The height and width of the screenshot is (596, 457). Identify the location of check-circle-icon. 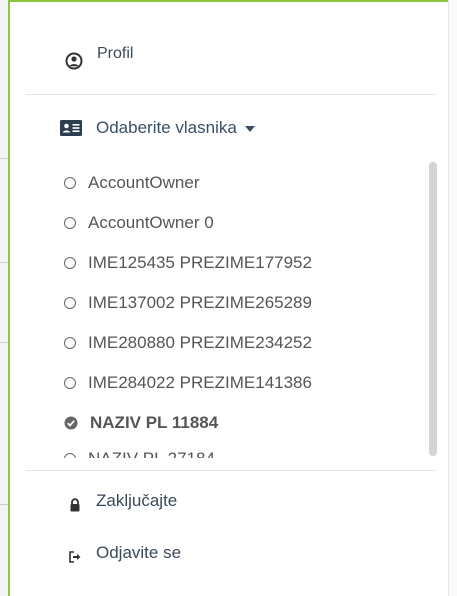
(71, 423).